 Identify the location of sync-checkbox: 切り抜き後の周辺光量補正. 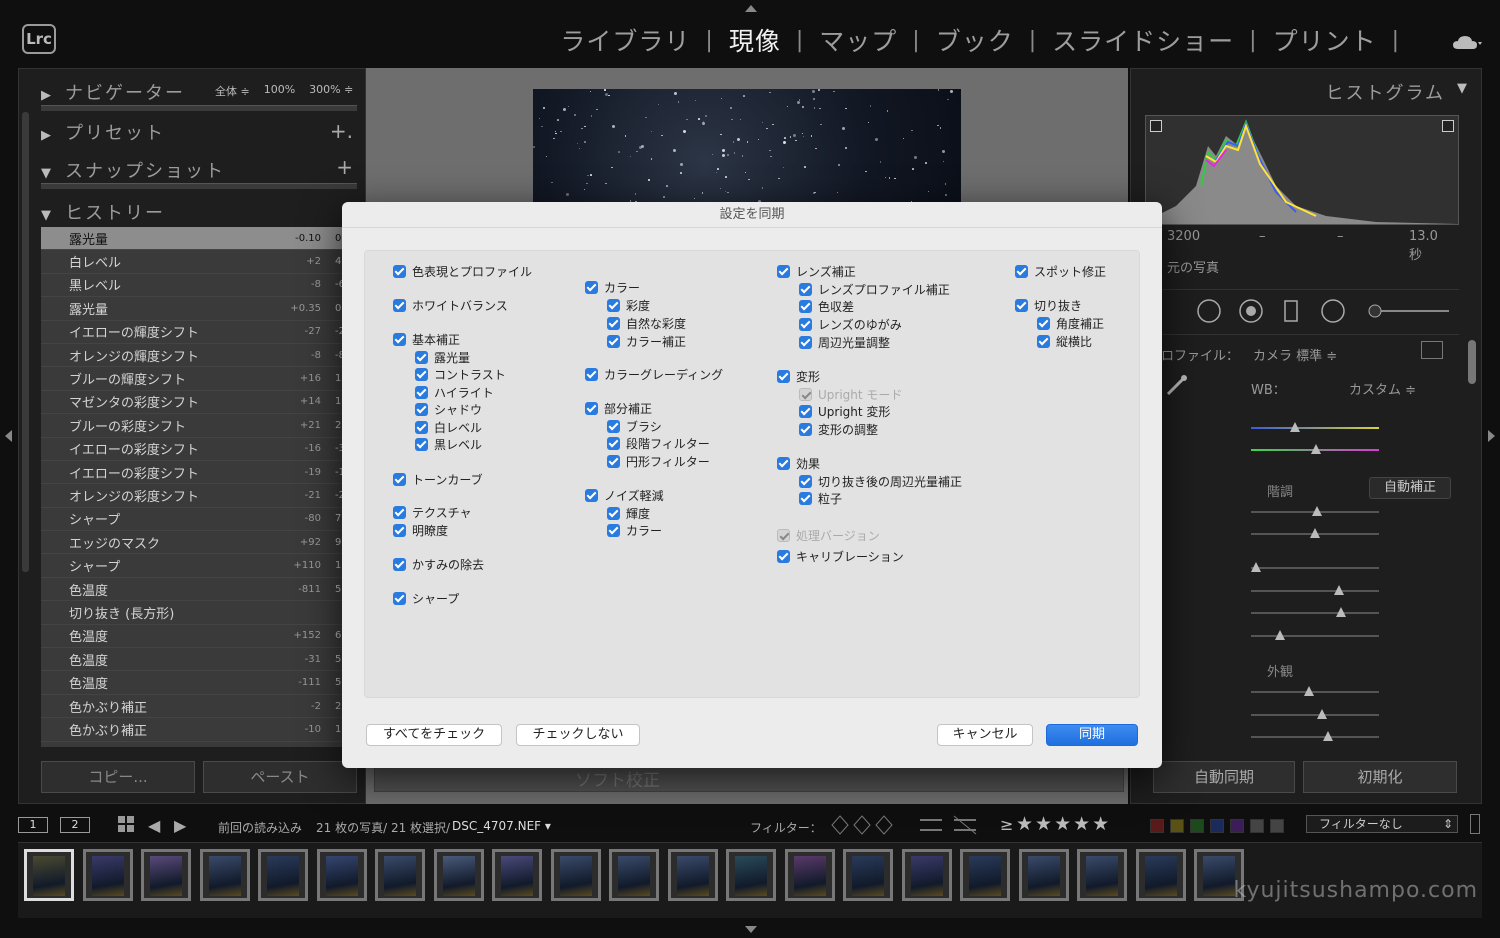
(880, 481).